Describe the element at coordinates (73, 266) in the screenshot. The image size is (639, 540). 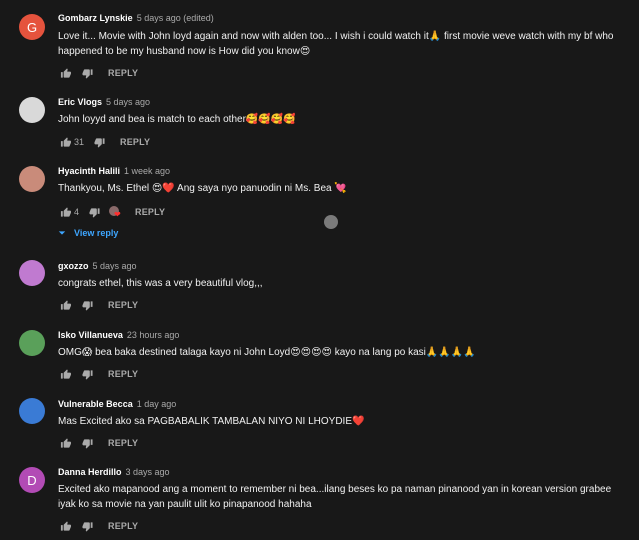
I see `comment-author: gxozzo` at that location.